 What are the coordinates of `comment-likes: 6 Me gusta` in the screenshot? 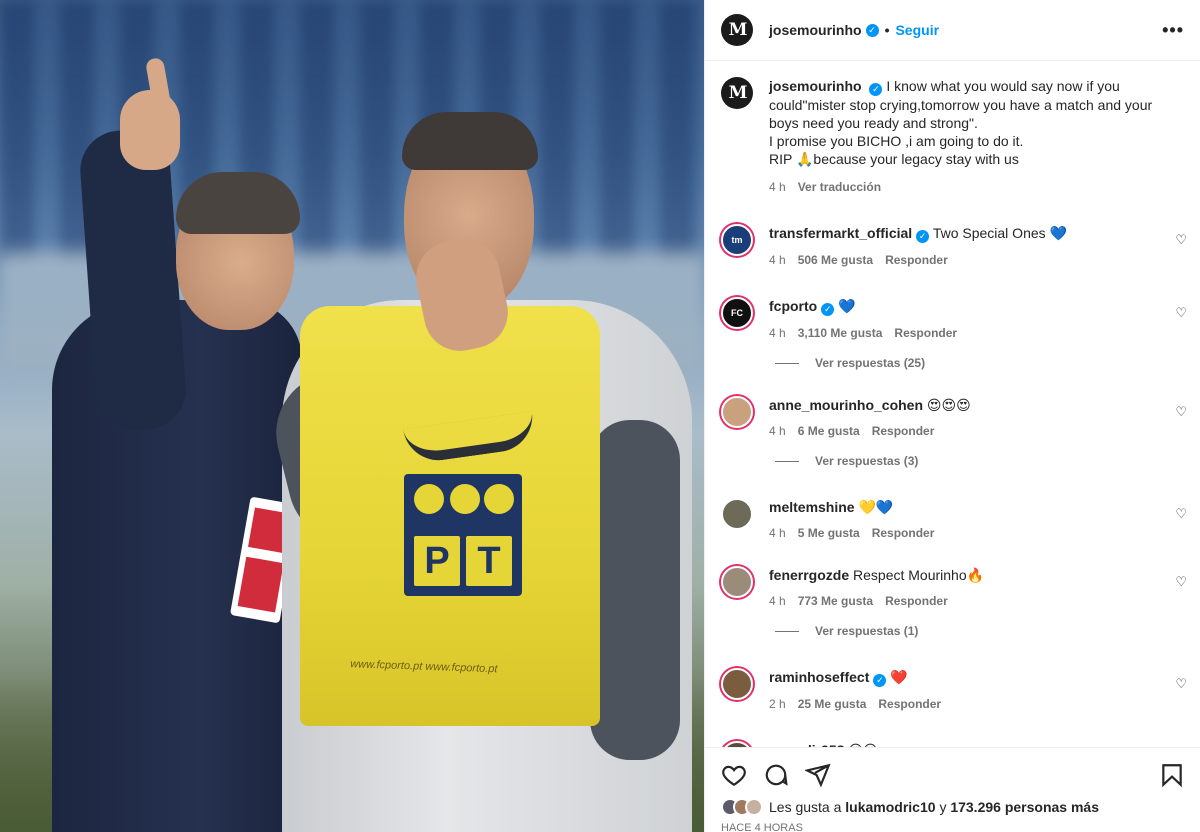 It's located at (829, 431).